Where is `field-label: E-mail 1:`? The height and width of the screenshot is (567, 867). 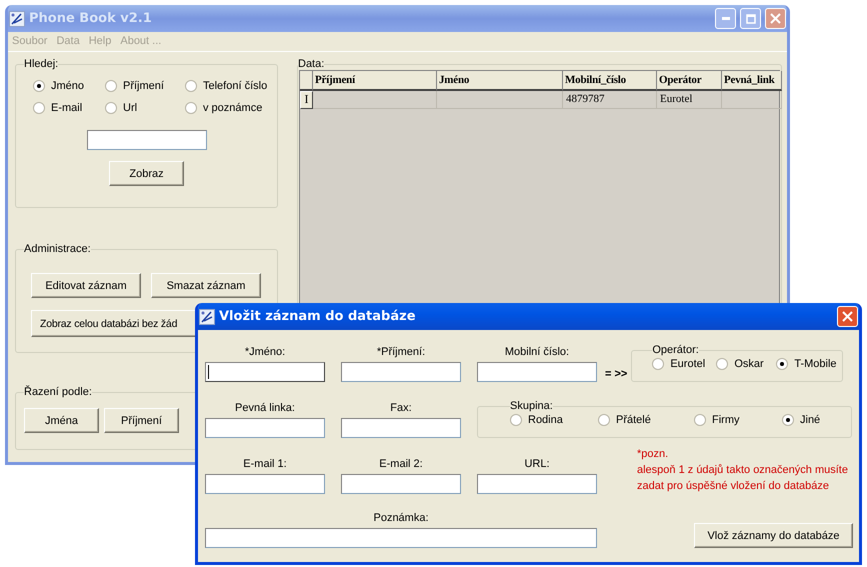 field-label: E-mail 1: is located at coordinates (265, 464).